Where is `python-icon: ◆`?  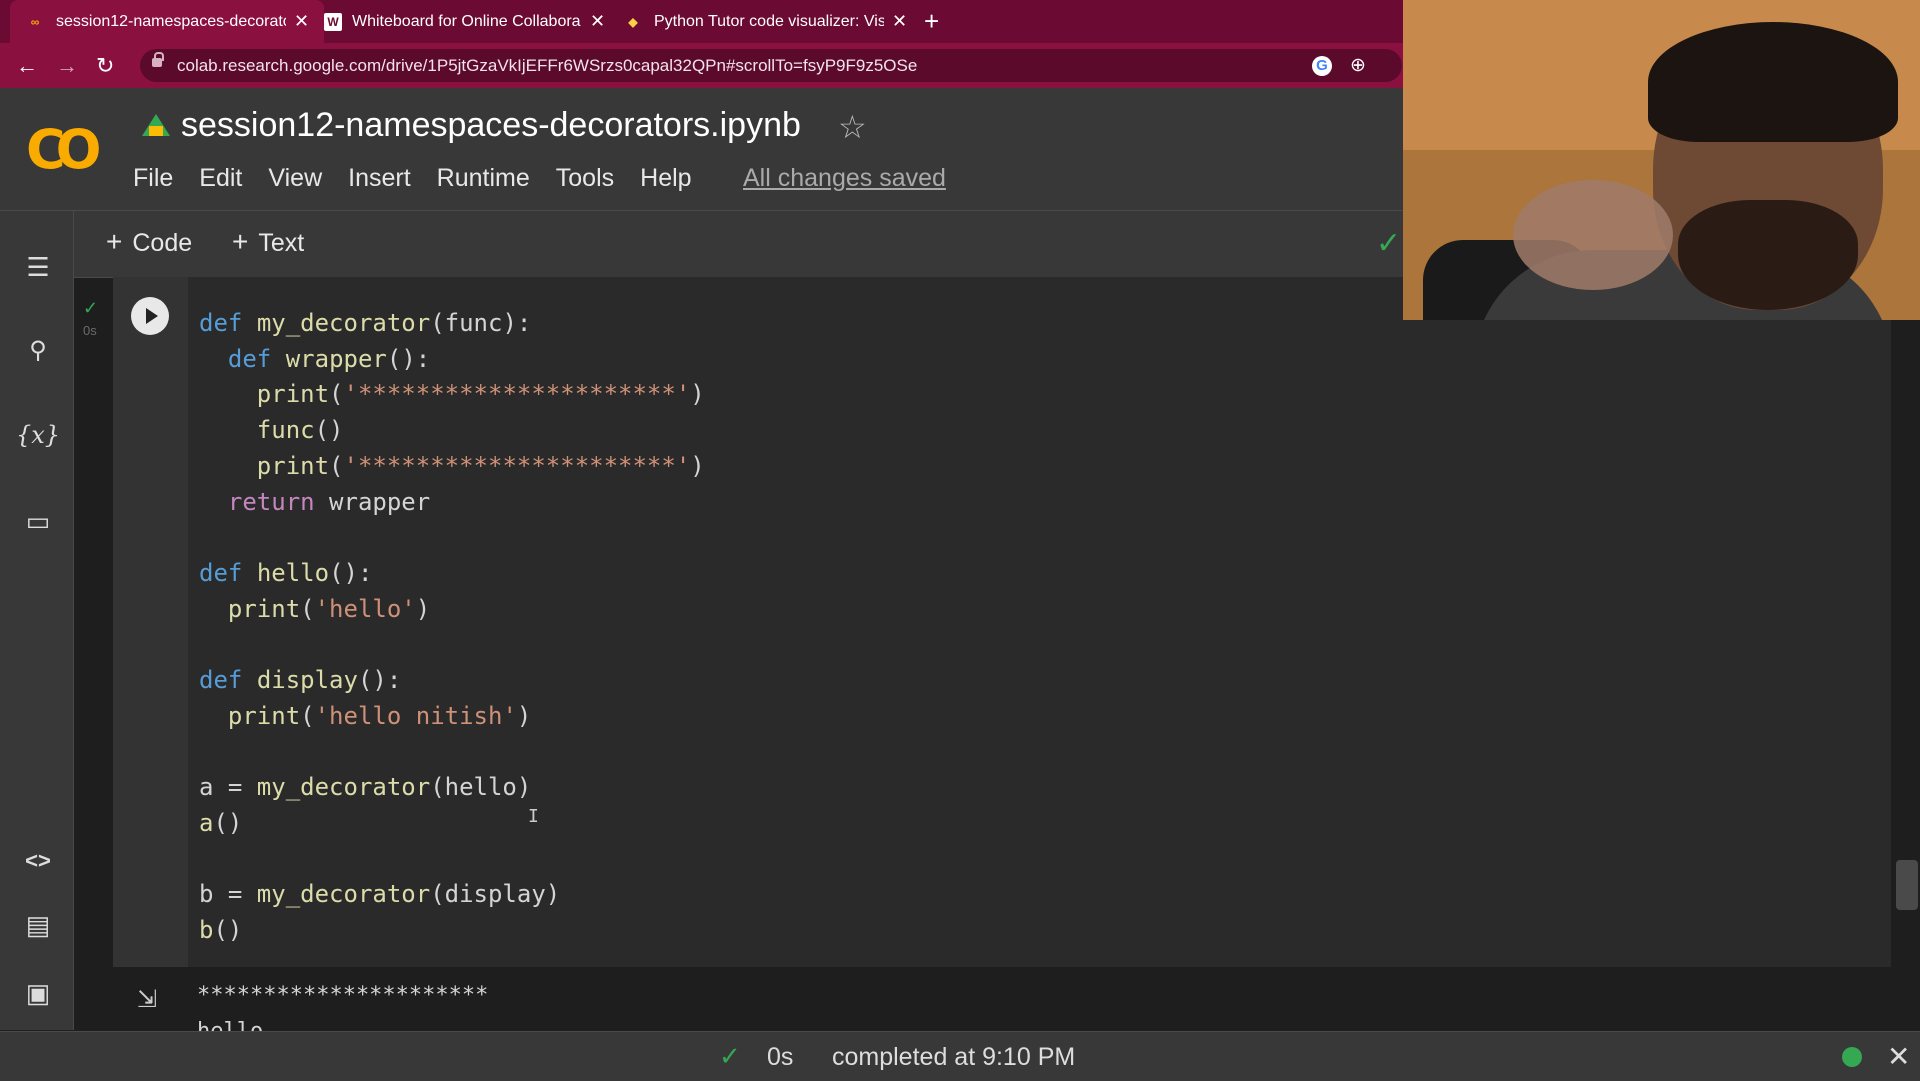 python-icon: ◆ is located at coordinates (633, 21).